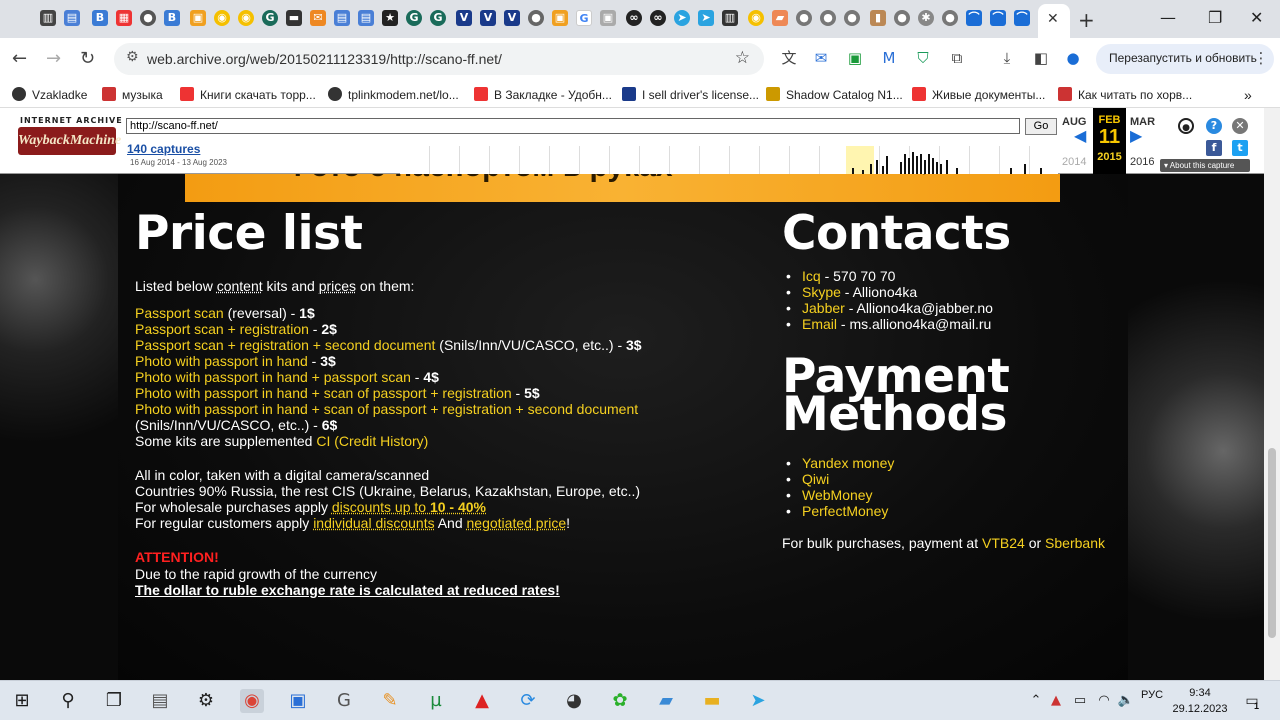 The image size is (1280, 720). What do you see at coordinates (87, 58) in the screenshot?
I see `reload-icon: ↻` at bounding box center [87, 58].